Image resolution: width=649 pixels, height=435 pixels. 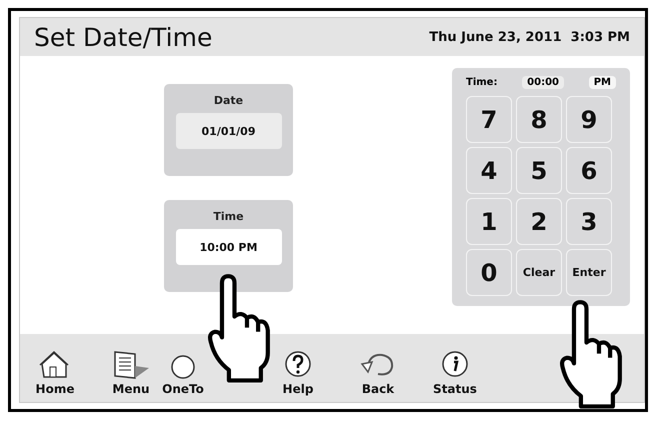 I want to click on command-key: Enter, so click(x=589, y=272).